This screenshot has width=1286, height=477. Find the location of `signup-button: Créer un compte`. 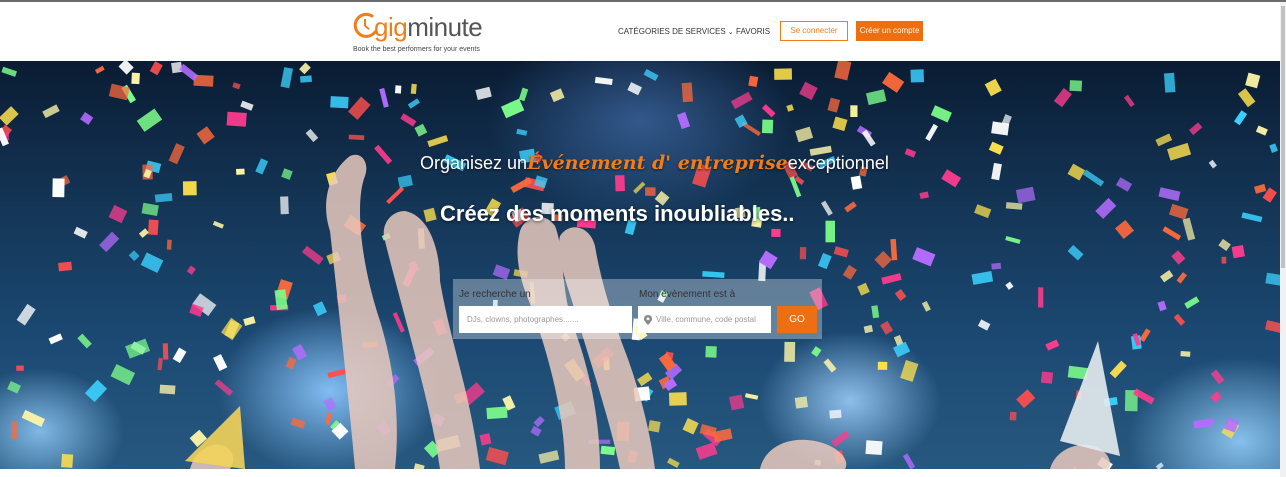

signup-button: Créer un compte is located at coordinates (889, 31).